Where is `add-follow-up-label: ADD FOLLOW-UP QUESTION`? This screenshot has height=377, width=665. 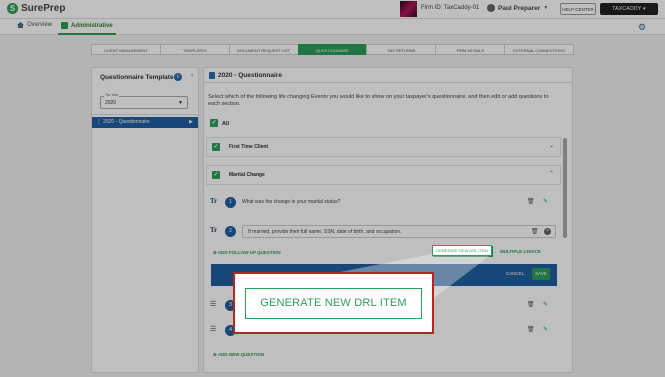
add-follow-up-label: ADD FOLLOW-UP QUESTION is located at coordinates (249, 252).